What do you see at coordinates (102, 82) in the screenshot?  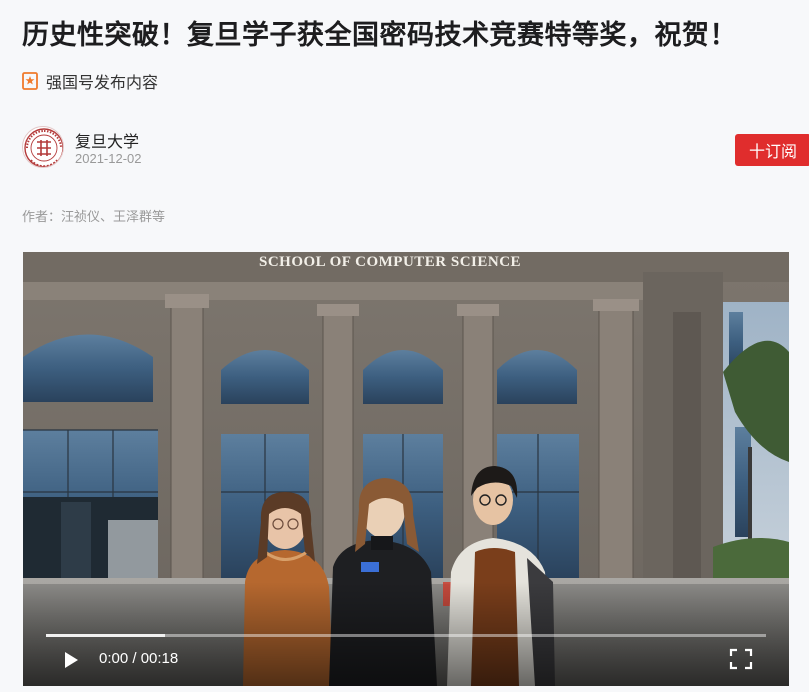 I see `source-label: 强国号发布内容` at bounding box center [102, 82].